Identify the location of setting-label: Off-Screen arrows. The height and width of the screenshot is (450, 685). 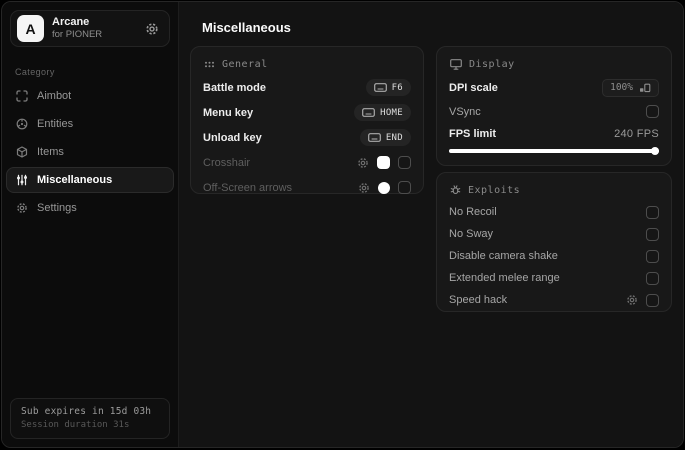
(248, 187).